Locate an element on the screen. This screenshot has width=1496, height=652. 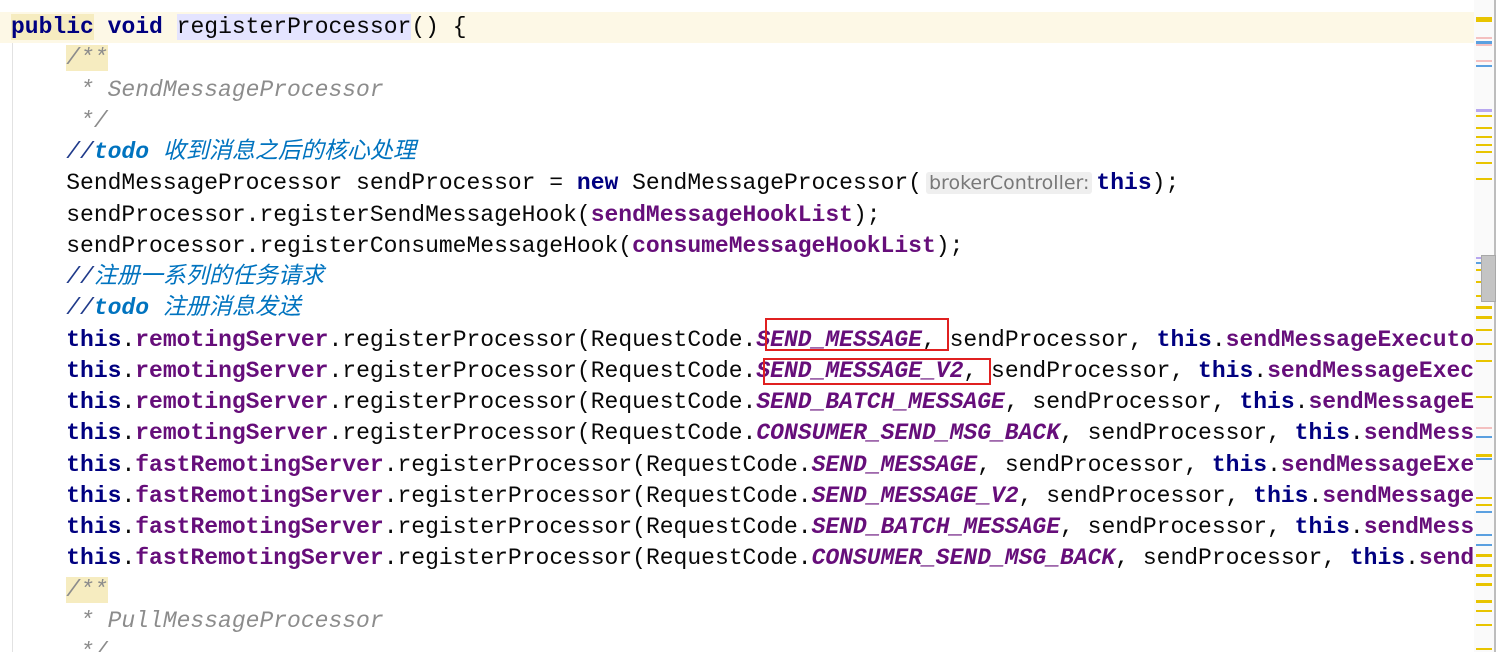
code-line: //注册一系列的任务请求 is located at coordinates (167, 277).